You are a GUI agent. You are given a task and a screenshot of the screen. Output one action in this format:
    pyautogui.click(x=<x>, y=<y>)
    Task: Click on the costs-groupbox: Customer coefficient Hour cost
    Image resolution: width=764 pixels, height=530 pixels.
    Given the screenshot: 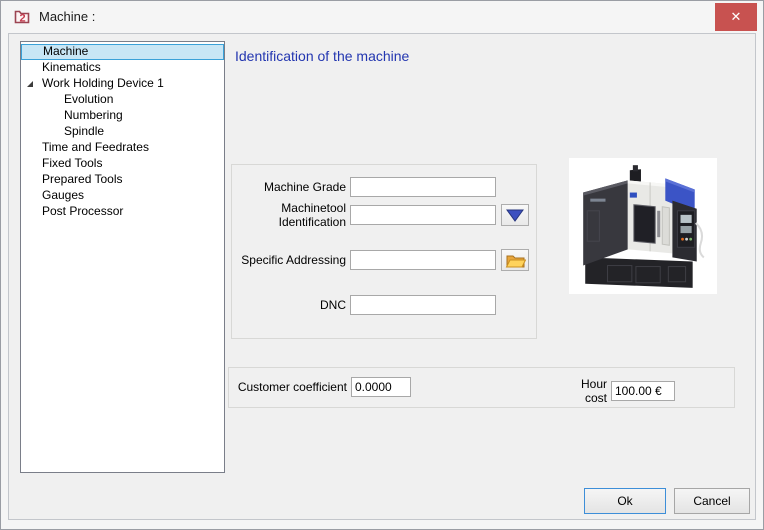 What is the action you would take?
    pyautogui.click(x=481, y=387)
    